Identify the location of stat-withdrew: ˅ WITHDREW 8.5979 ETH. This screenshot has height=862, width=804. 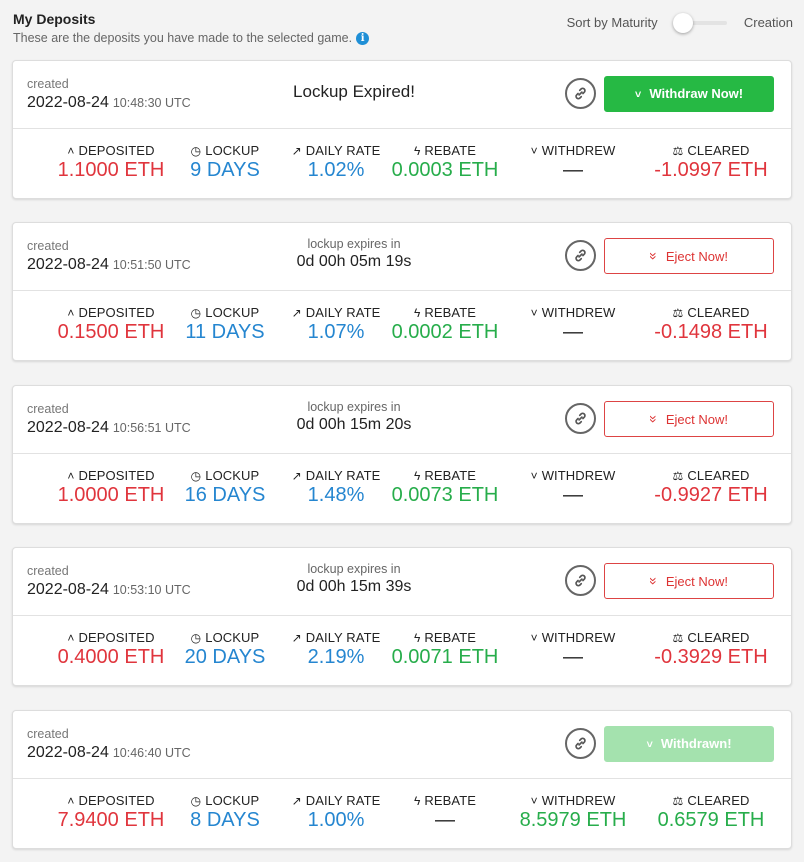
(573, 812).